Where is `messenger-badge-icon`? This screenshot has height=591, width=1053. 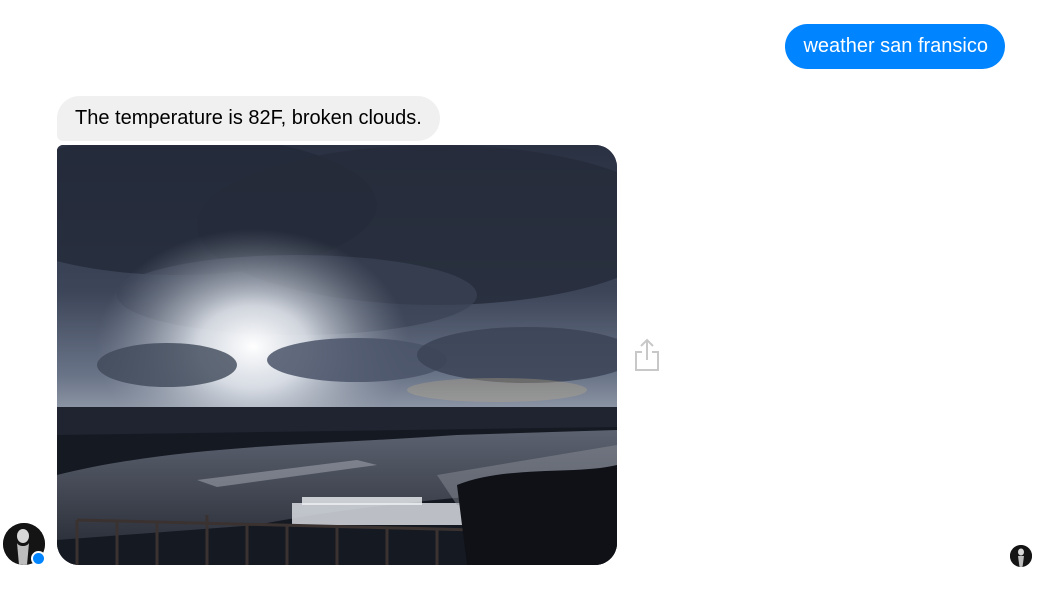 messenger-badge-icon is located at coordinates (38, 558).